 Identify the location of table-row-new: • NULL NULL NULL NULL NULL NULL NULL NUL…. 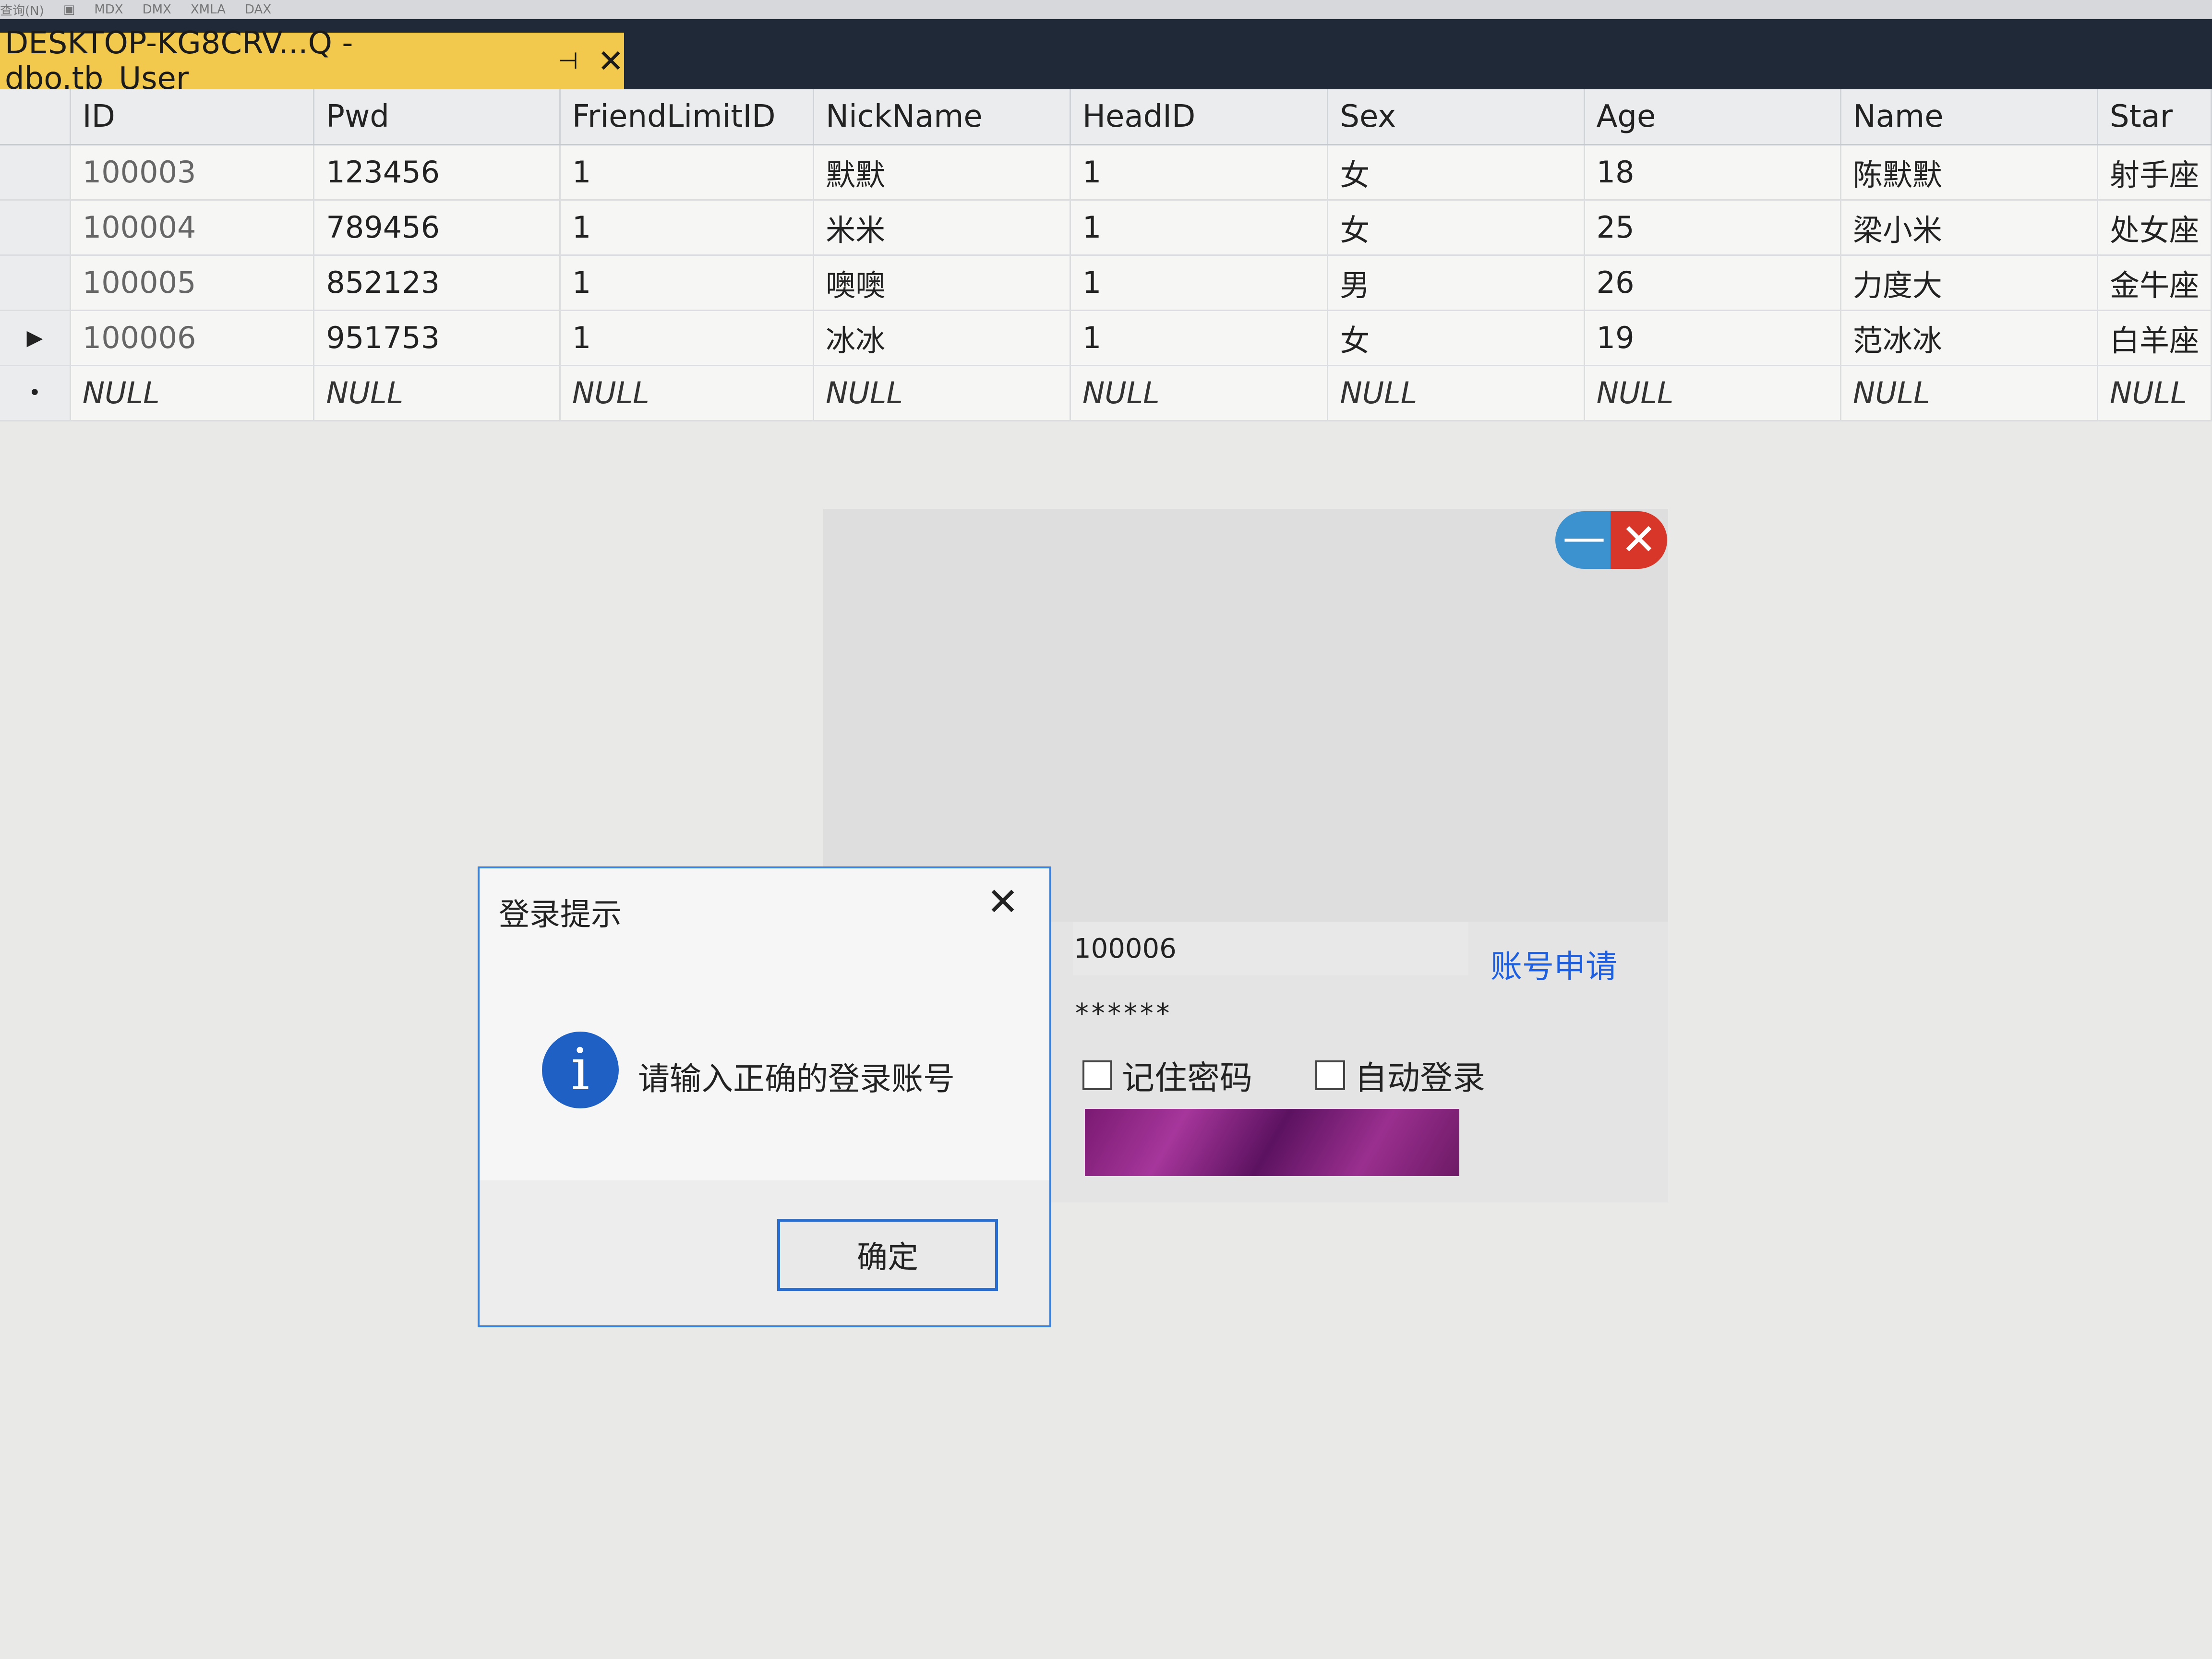
(1106, 393).